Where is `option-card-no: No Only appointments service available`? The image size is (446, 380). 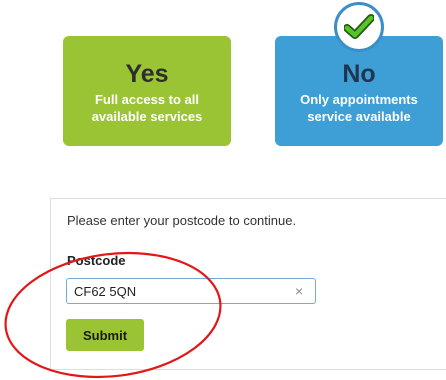
option-card-no: No Only appointments service available is located at coordinates (359, 91).